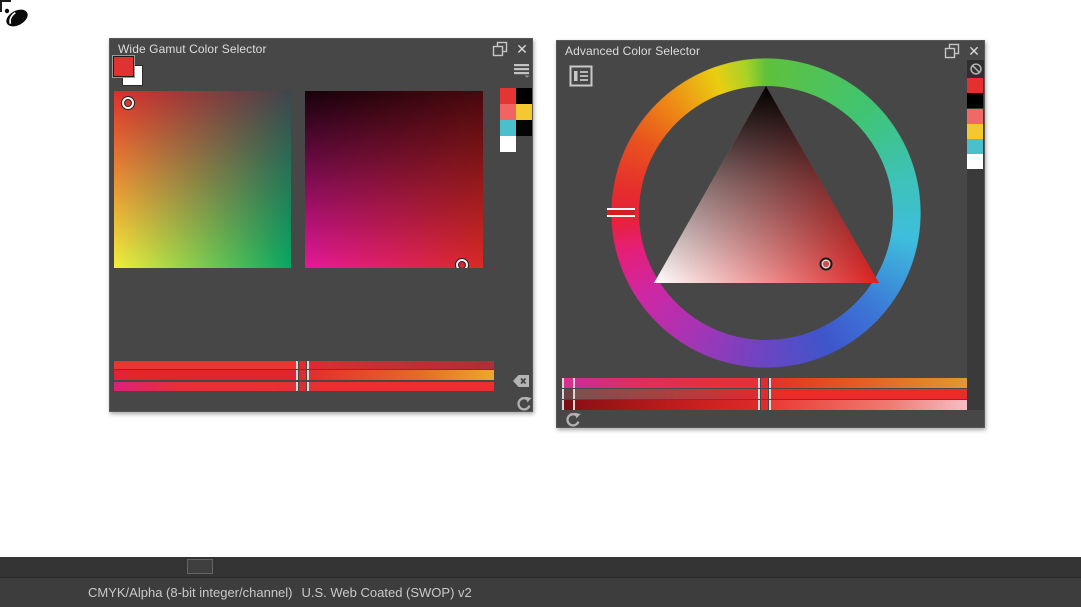 Image resolution: width=1081 pixels, height=607 pixels. I want to click on clear-history-button, so click(521, 381).